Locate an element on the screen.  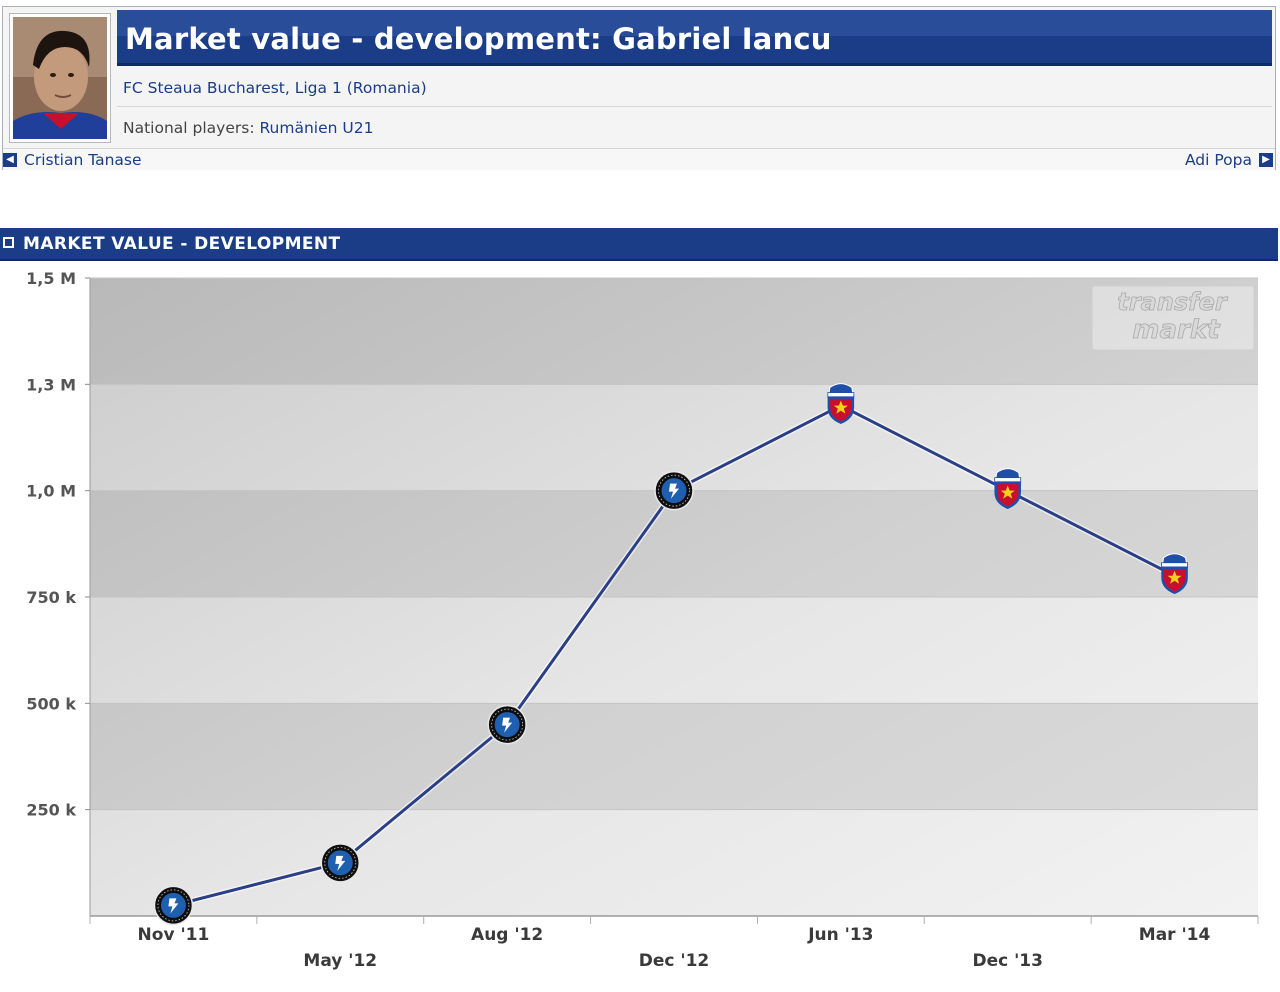
player-photo-image is located at coordinates (60, 78).